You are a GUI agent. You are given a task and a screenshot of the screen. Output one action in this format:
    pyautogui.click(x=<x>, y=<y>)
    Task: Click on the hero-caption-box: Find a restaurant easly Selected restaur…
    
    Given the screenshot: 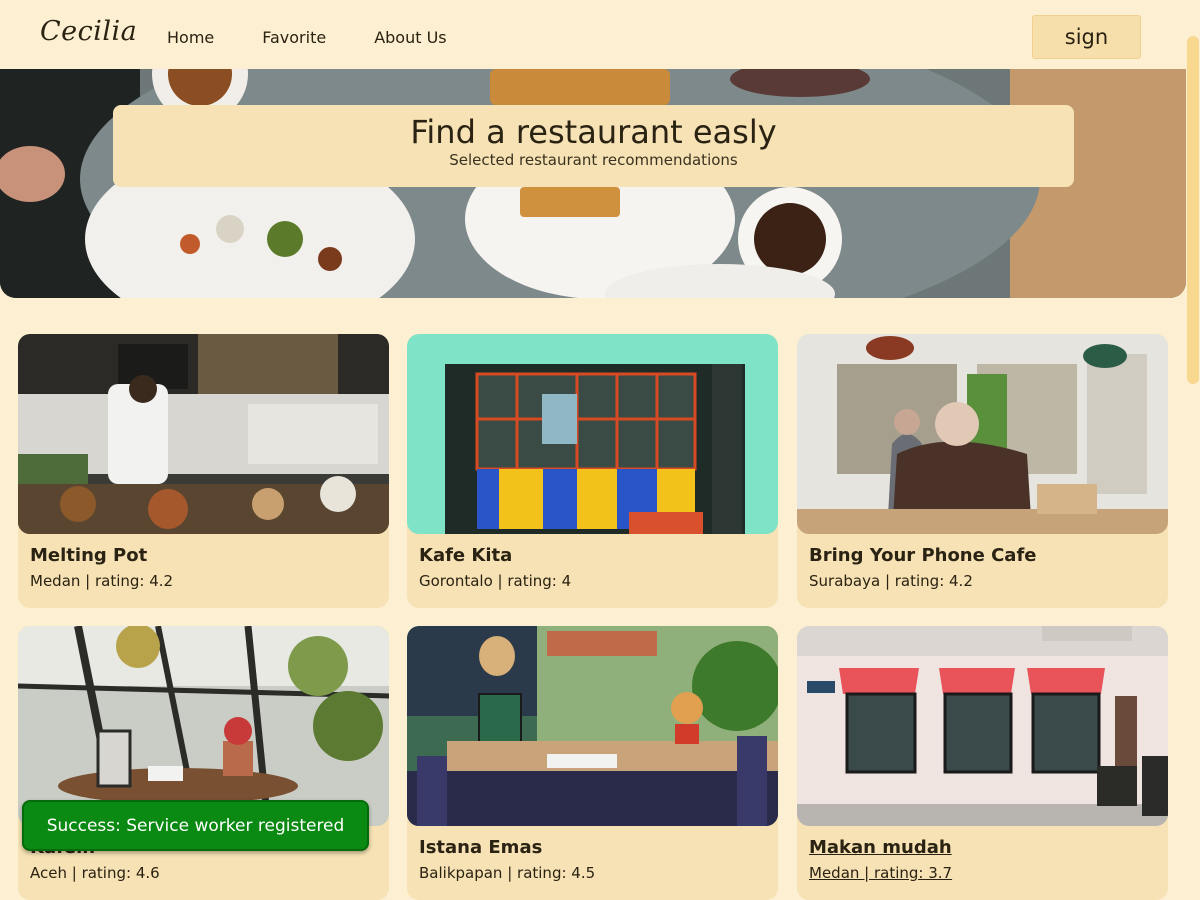 What is the action you would take?
    pyautogui.click(x=593, y=146)
    